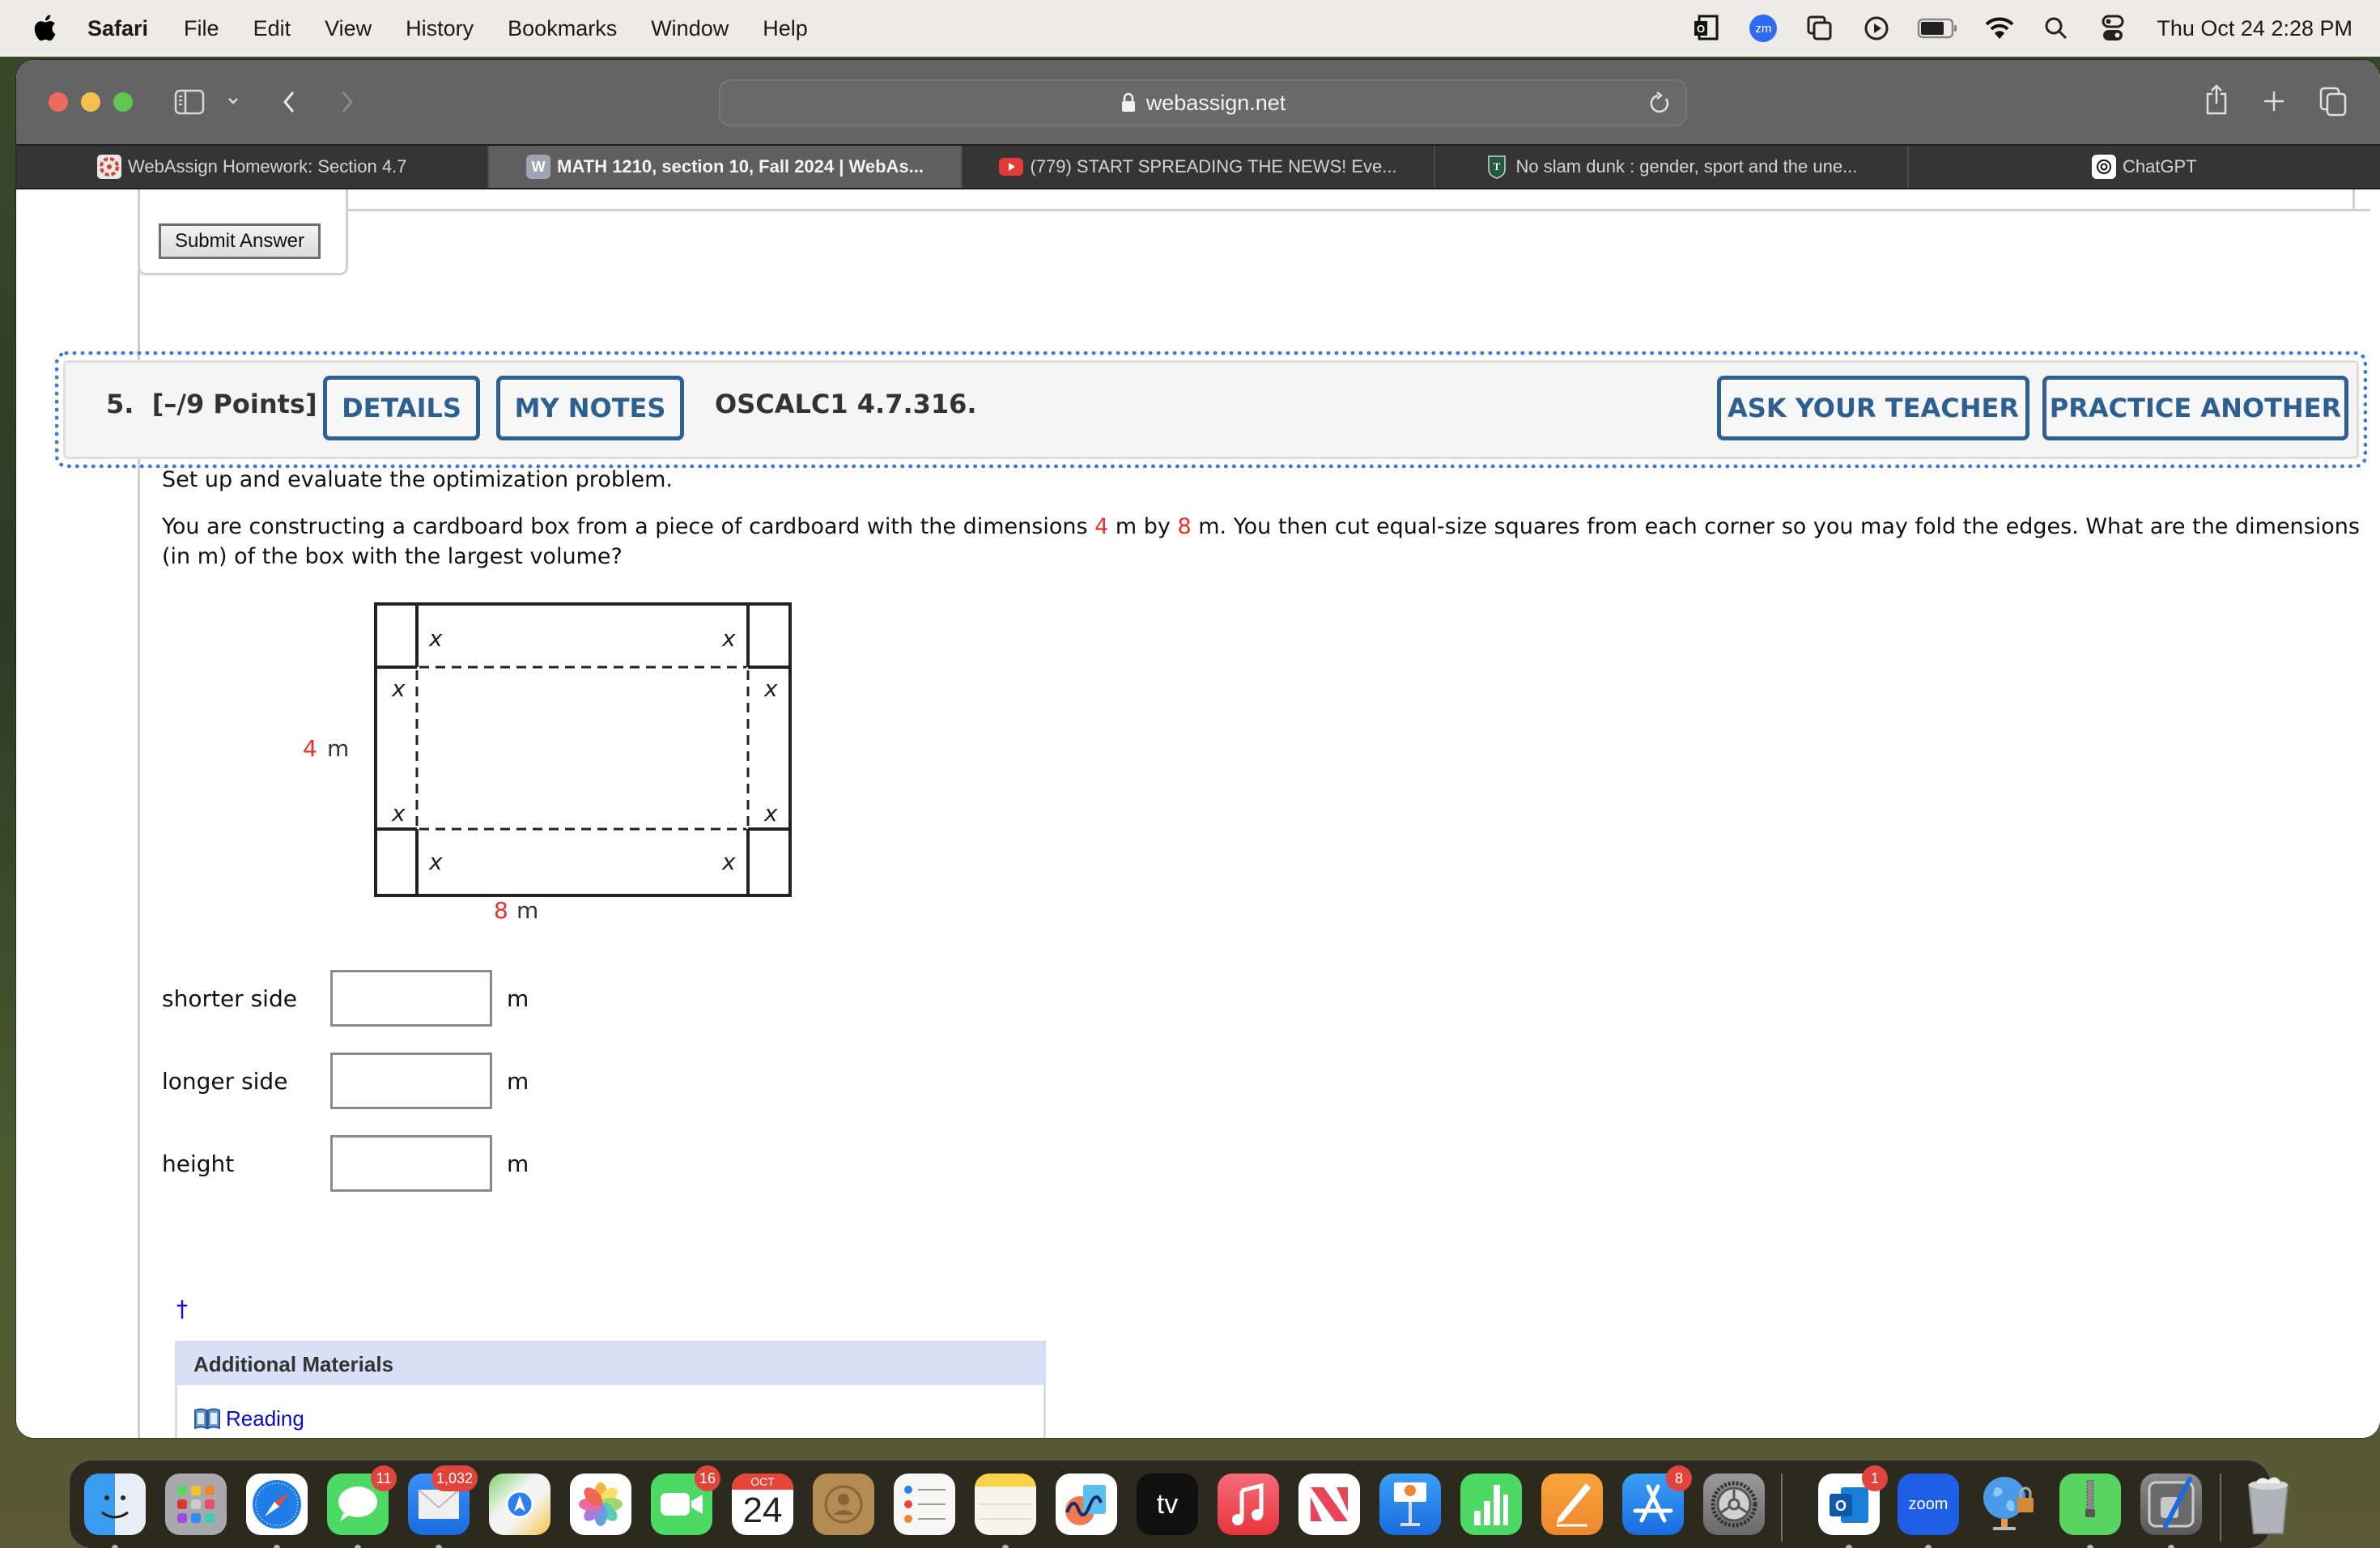 The image size is (2380, 1548). I want to click on menu-safari: Safari, so click(118, 29).